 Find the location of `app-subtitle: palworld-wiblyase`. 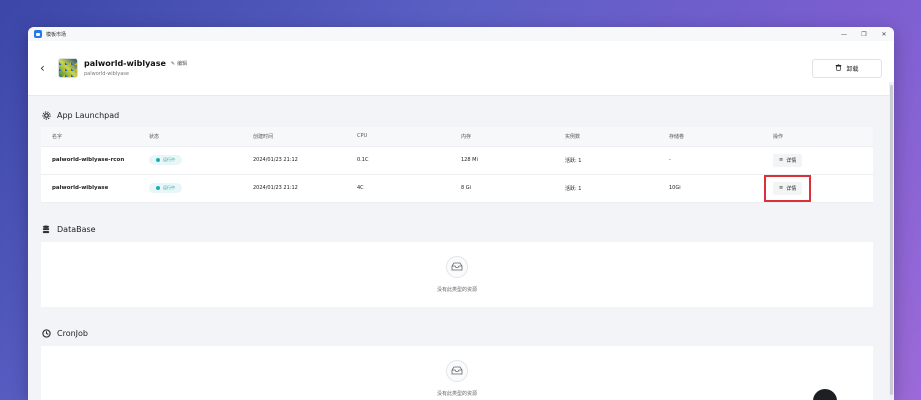

app-subtitle: palworld-wiblyase is located at coordinates (106, 74).